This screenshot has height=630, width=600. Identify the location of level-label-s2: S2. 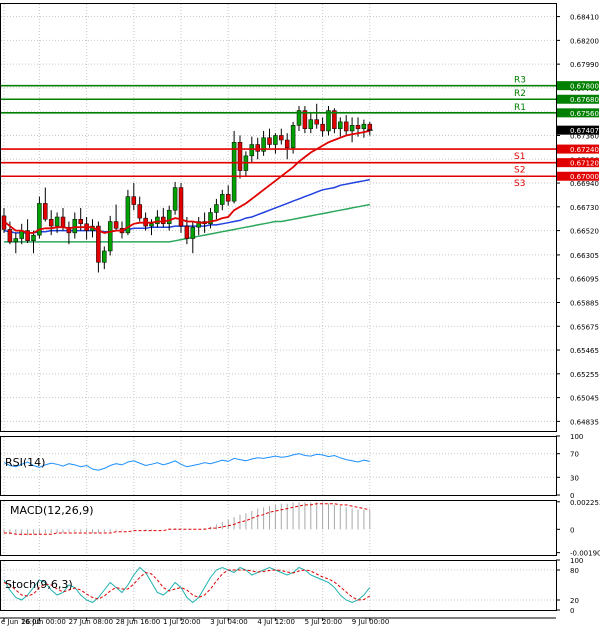
(519, 171).